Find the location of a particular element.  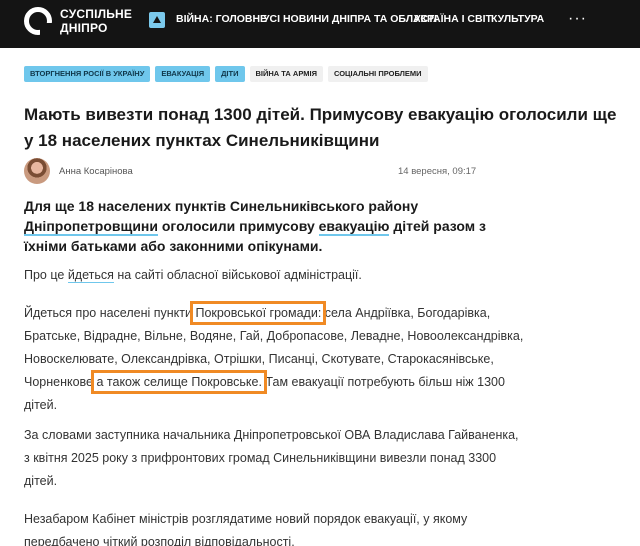

logo-mark-icon is located at coordinates (38, 21).